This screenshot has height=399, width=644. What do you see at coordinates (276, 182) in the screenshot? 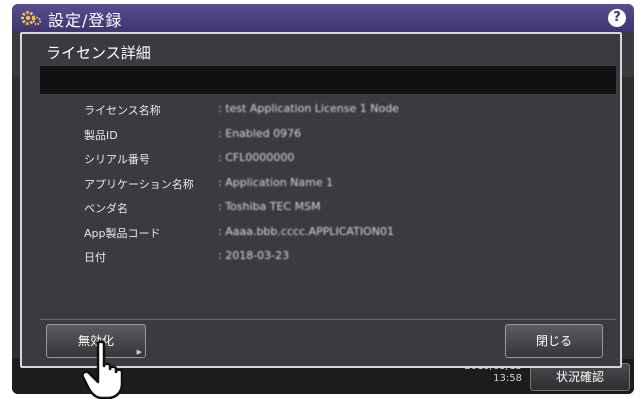
I see `detail-value: : Application Name 1` at bounding box center [276, 182].